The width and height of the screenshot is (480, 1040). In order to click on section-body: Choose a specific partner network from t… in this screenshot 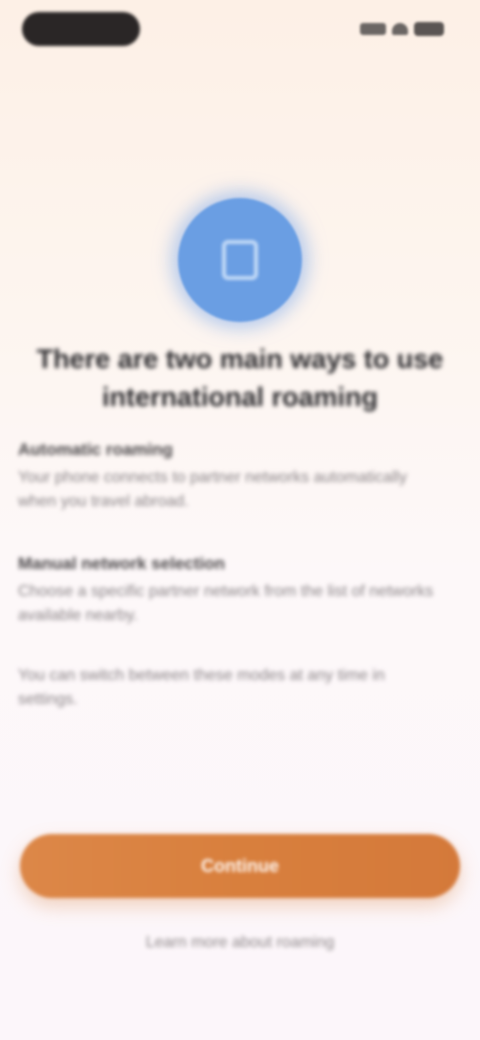, I will do `click(226, 603)`.